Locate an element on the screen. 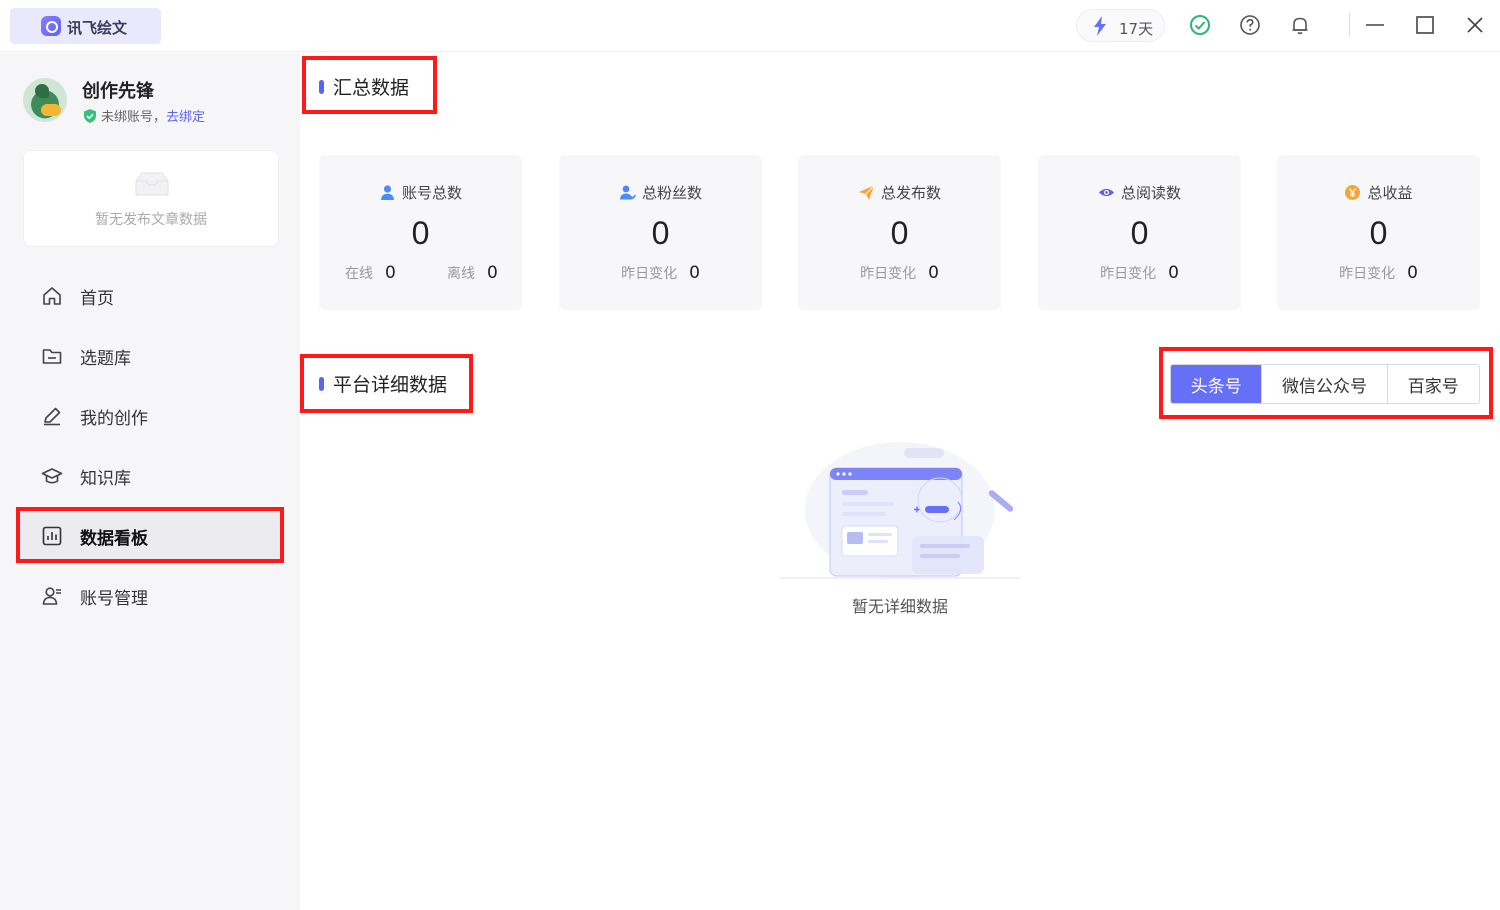 The height and width of the screenshot is (910, 1500). stat-card-label: 总粉丝数 is located at coordinates (671, 193).